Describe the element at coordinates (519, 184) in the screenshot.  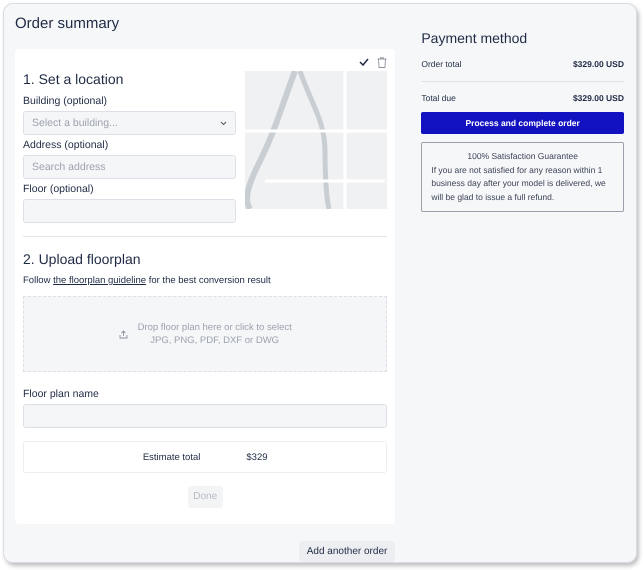
I see `guarantee-text: If you are not satisfied for any reason within 1 business day after your model is delivered, we will be glad to issue a full refund.` at that location.